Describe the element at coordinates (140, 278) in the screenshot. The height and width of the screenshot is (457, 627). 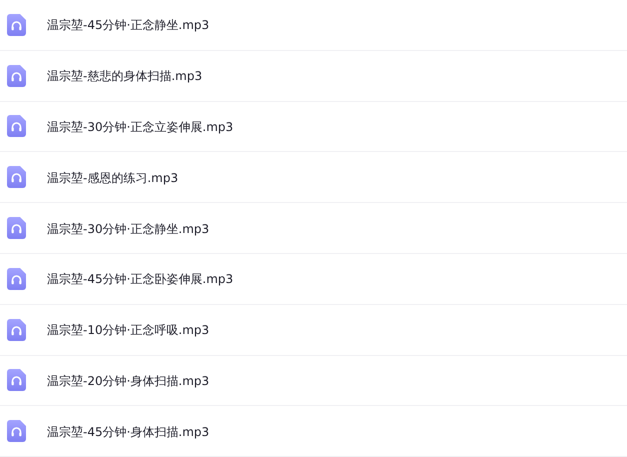
I see `file-name: 温宗堃-45分钟·正念卧姿伸展.mp3` at that location.